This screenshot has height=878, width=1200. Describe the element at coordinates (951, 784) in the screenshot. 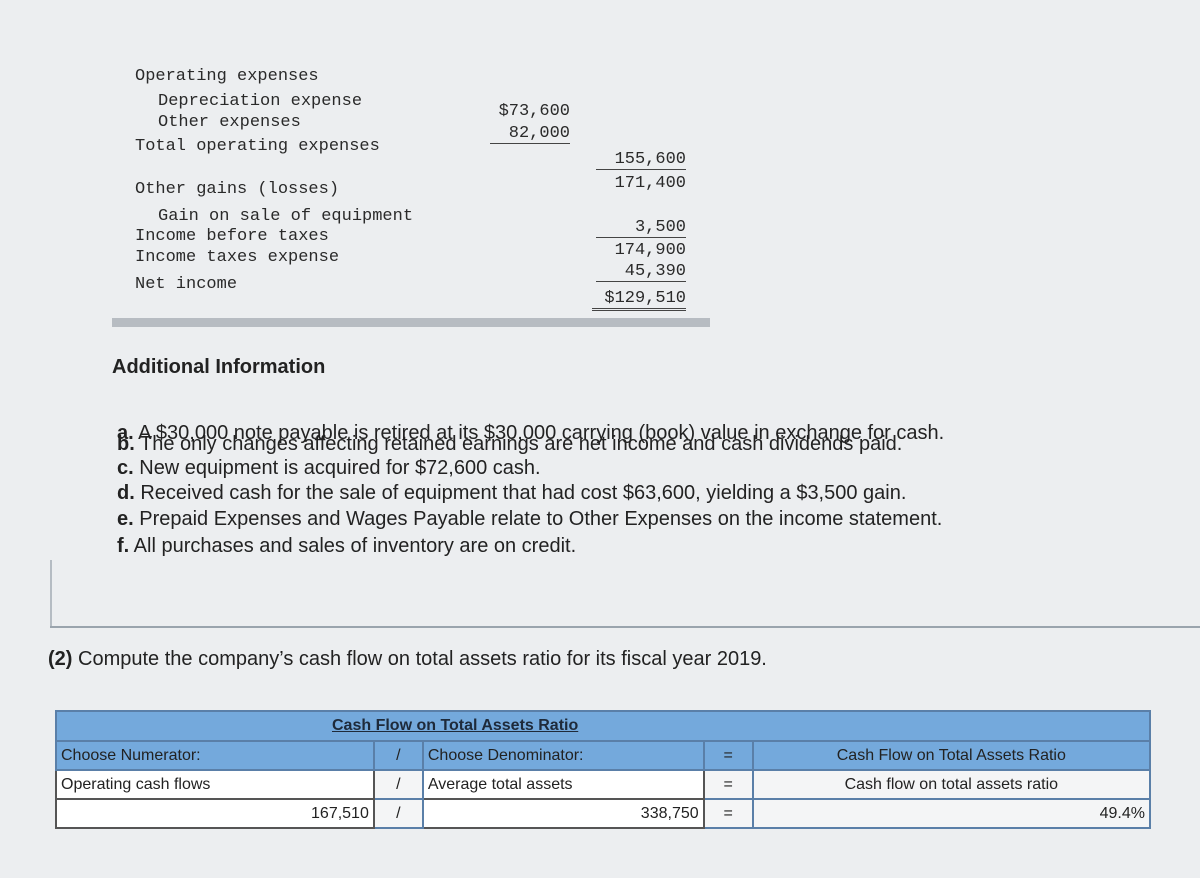

I see `result-label: Cash flow on total assets ratio` at that location.